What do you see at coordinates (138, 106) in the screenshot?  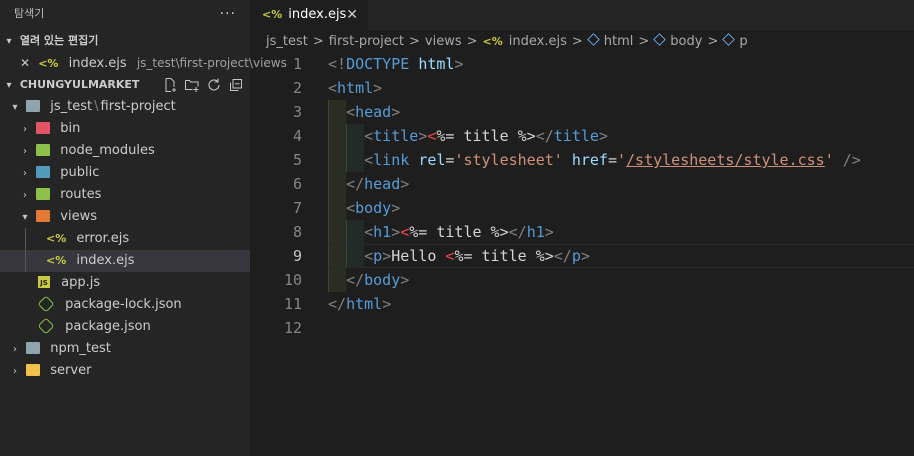 I see `tree-item-label: first-project` at bounding box center [138, 106].